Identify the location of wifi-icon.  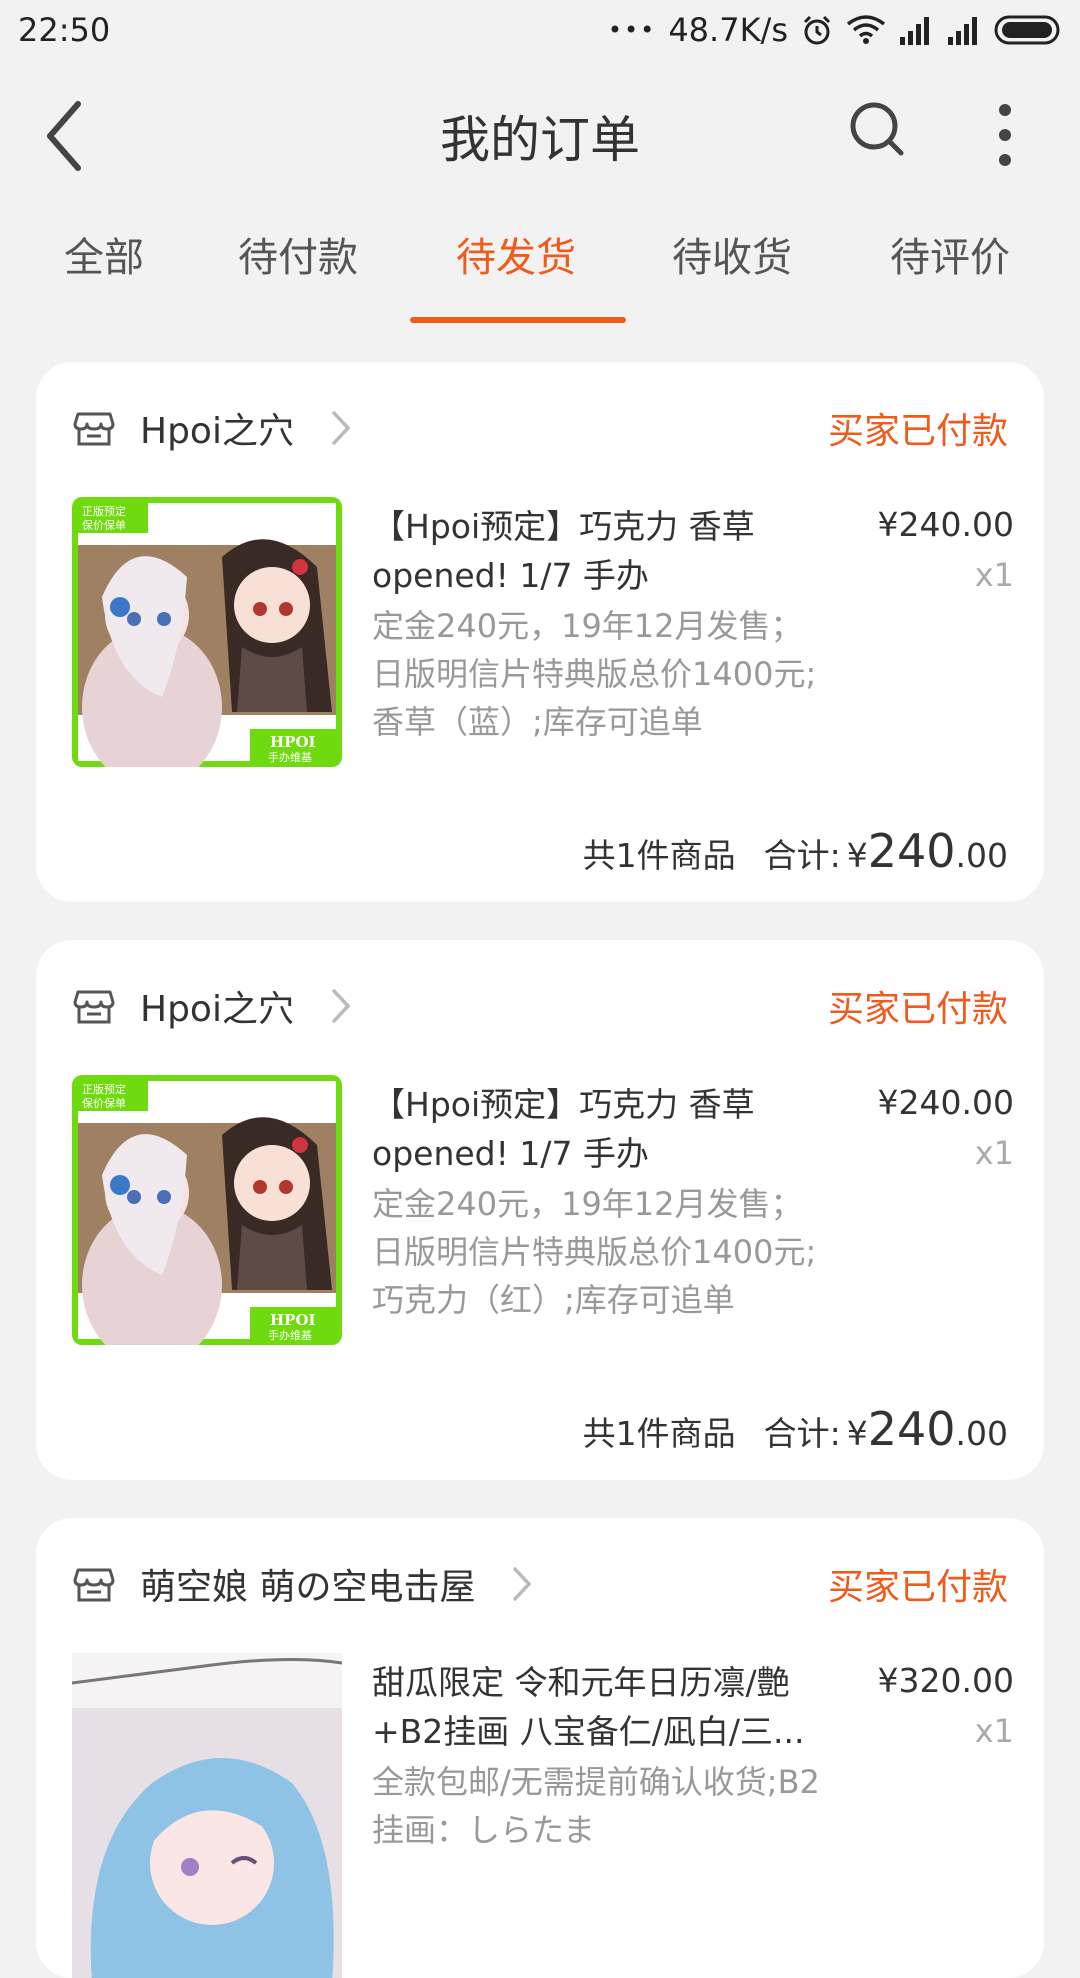
(866, 29).